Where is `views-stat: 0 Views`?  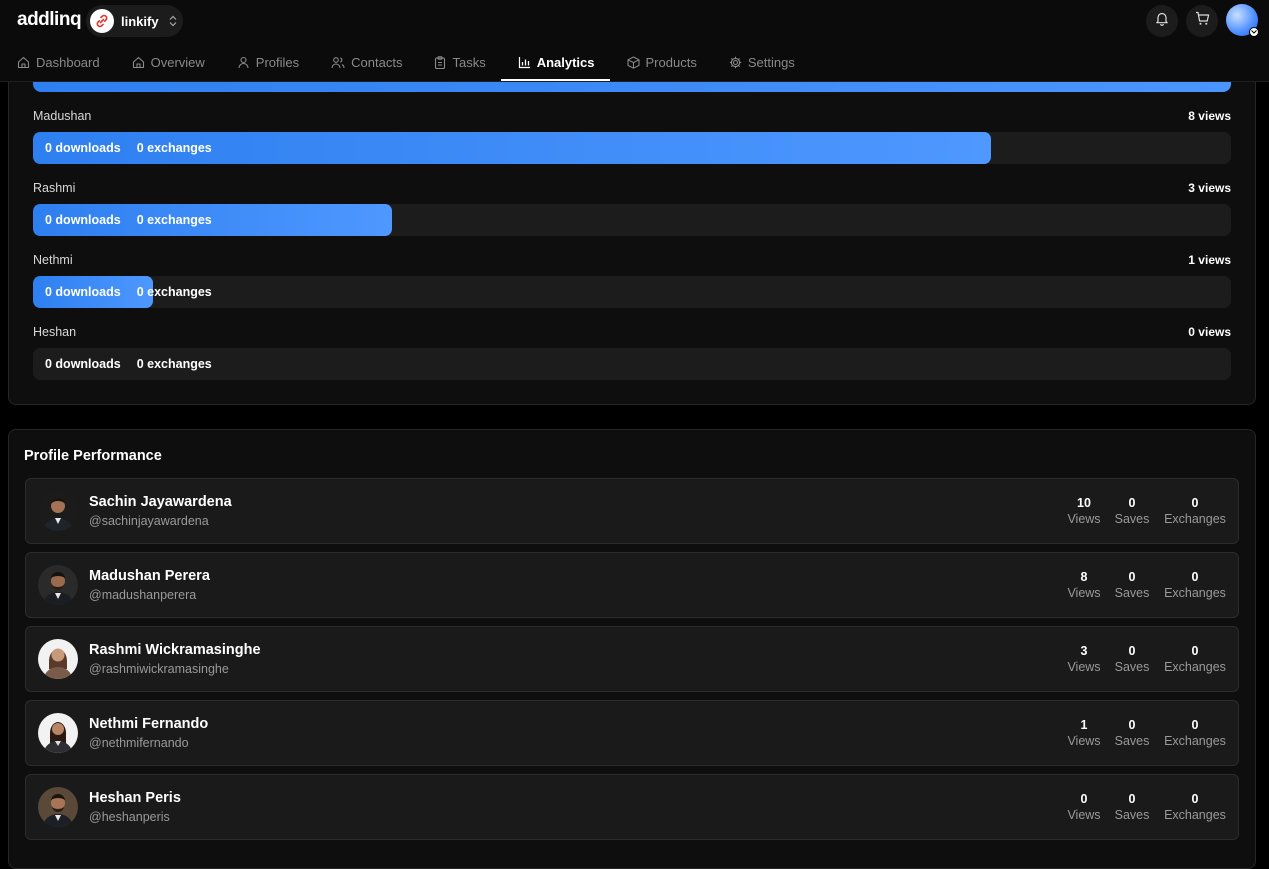
views-stat: 0 Views is located at coordinates (1084, 807).